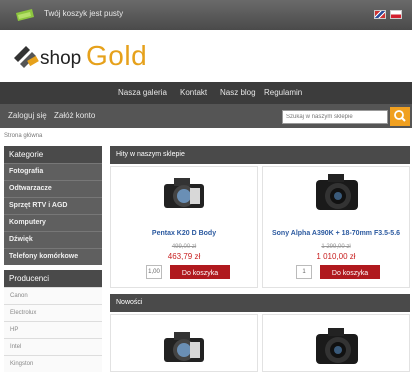 The width and height of the screenshot is (412, 372). I want to click on cart-status: Twój koszyk jest pusty, so click(83, 13).